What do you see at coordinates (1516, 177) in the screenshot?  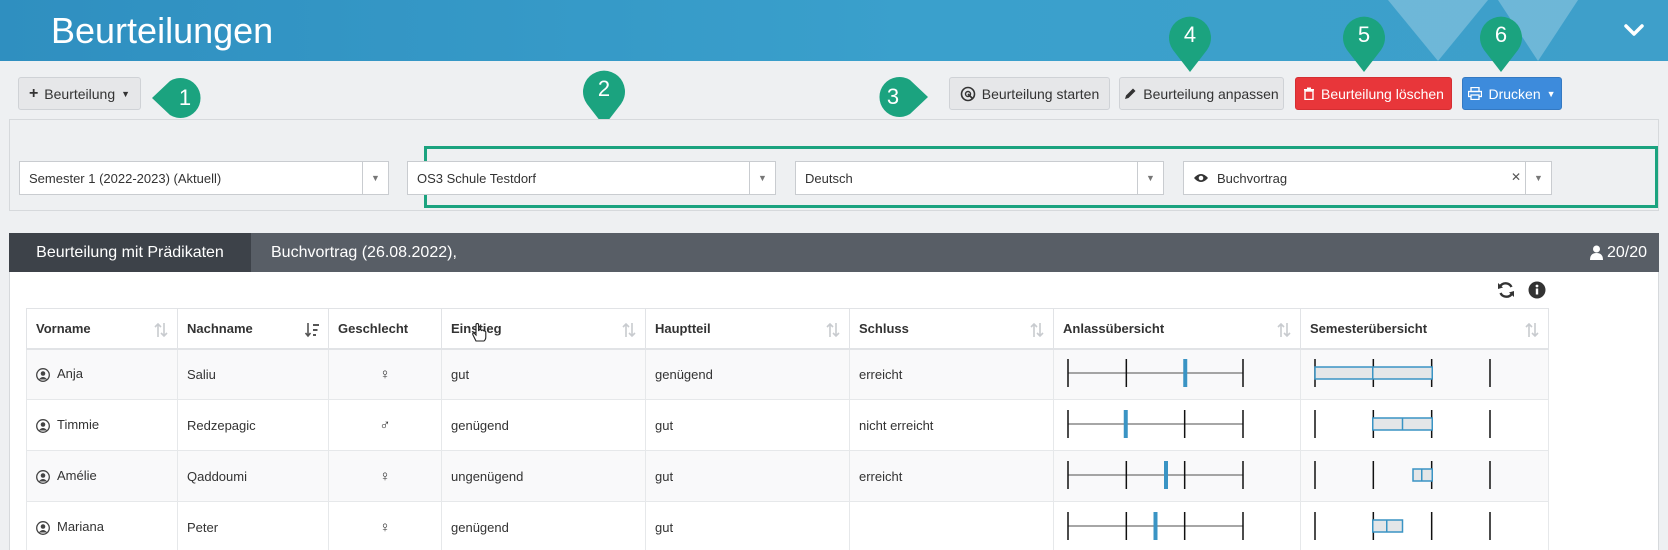 I see `clear-icon: ✕` at bounding box center [1516, 177].